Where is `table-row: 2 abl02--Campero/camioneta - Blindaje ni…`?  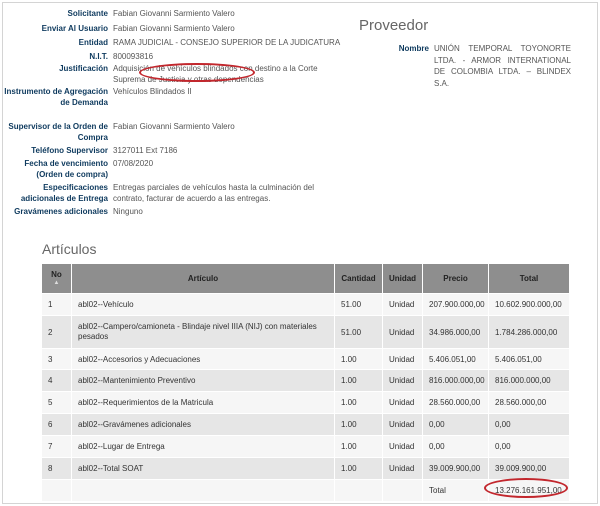
table-row: 2 abl02--Campero/camioneta - Blindaje ni… is located at coordinates (305, 332).